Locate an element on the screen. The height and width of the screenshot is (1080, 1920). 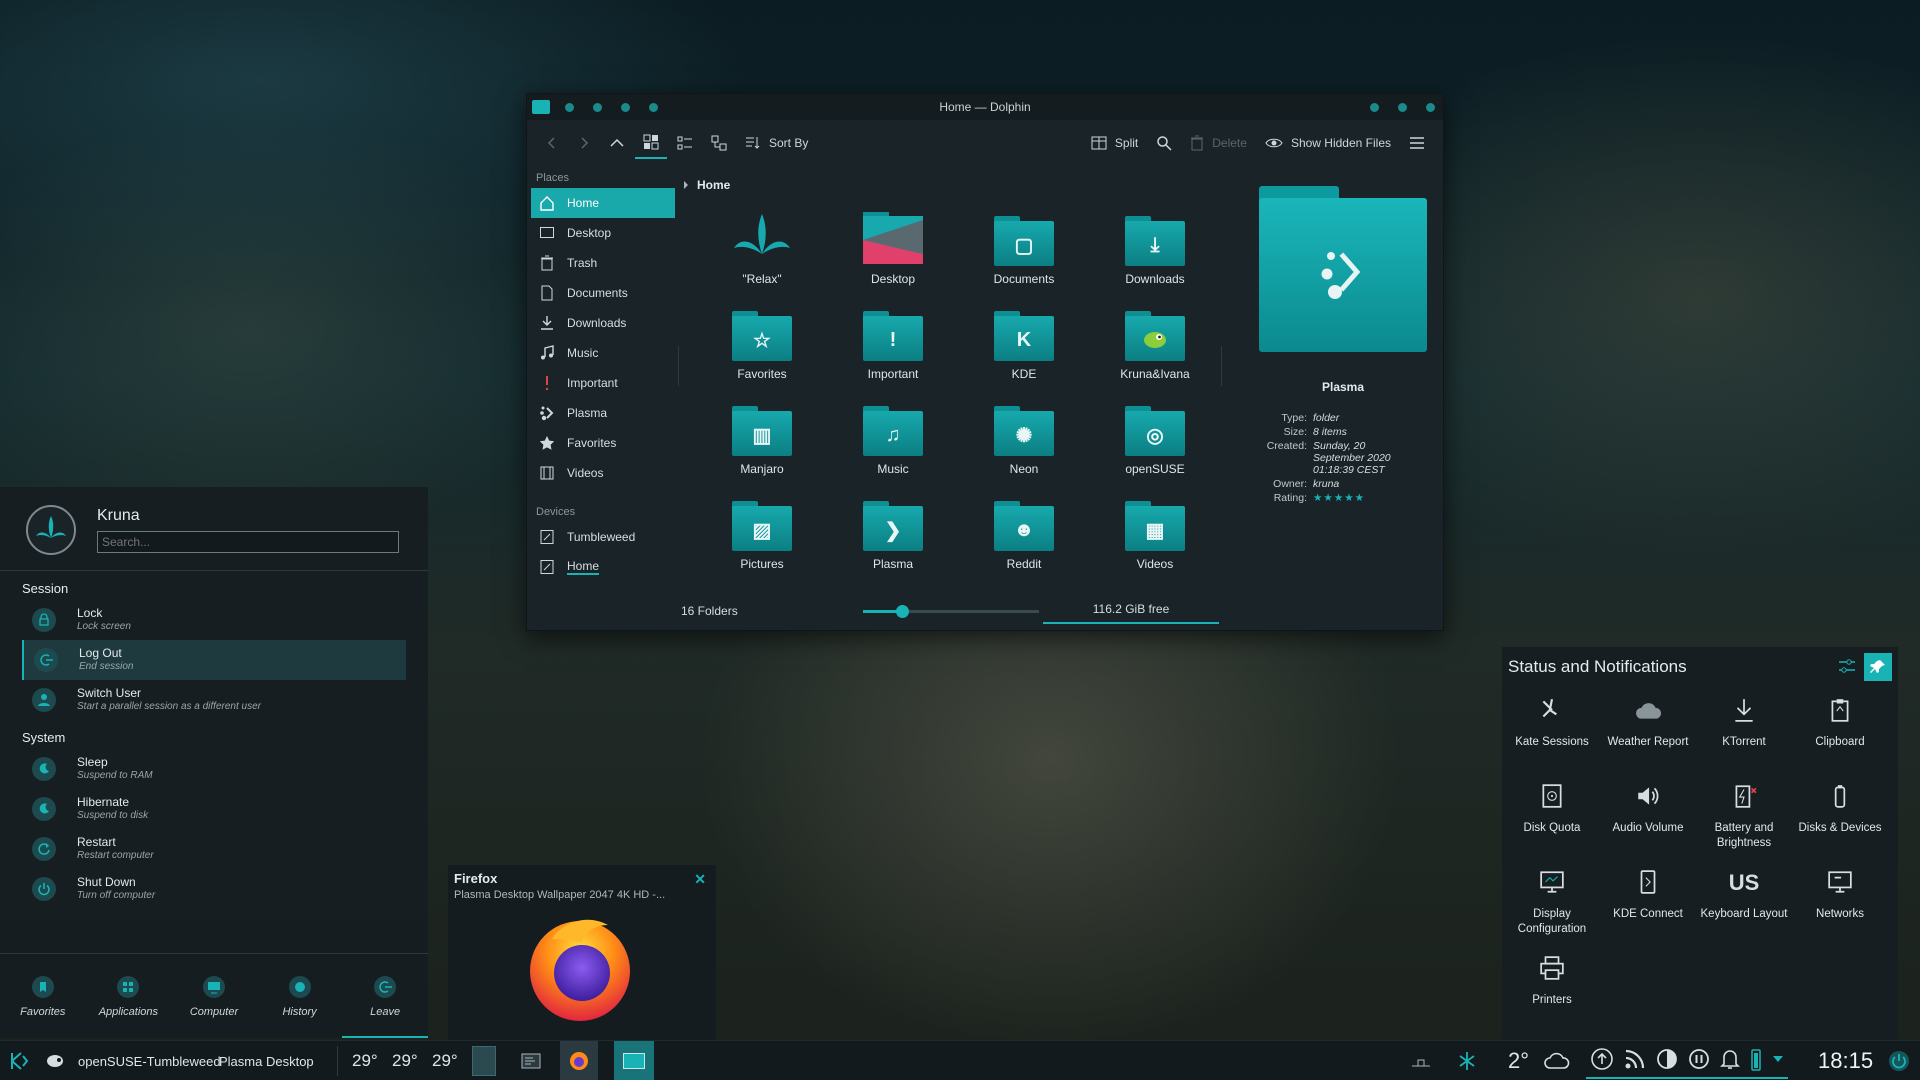
rating-stars: ★★★★★ is located at coordinates (1358, 498).